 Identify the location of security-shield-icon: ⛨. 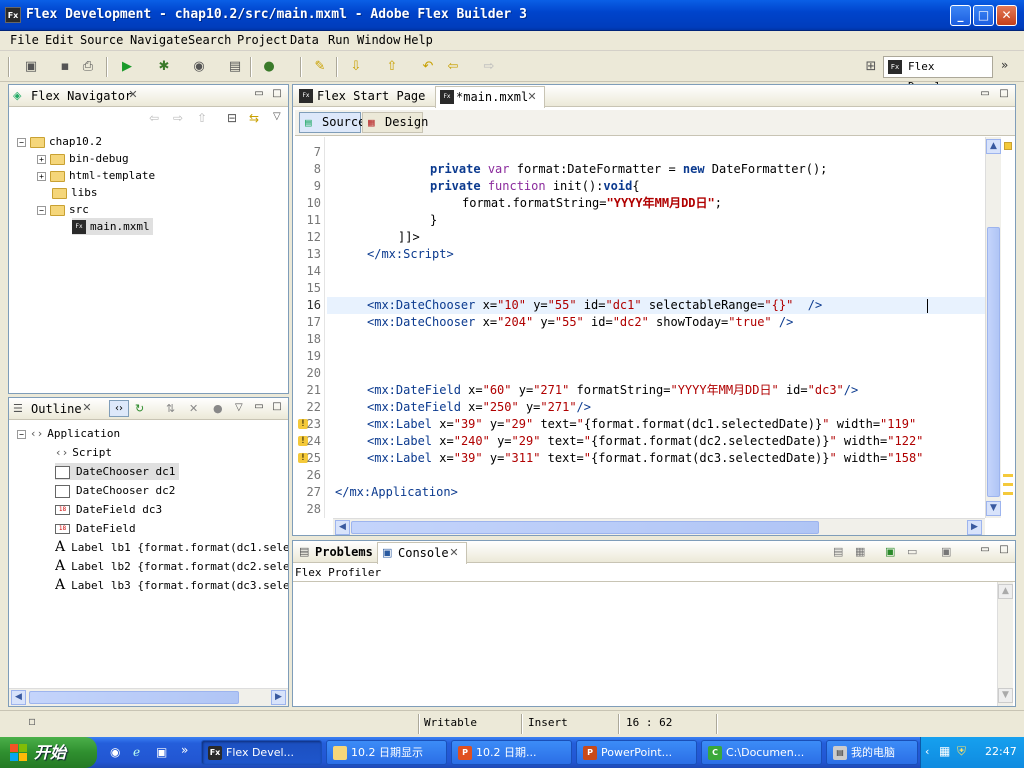
(961, 751).